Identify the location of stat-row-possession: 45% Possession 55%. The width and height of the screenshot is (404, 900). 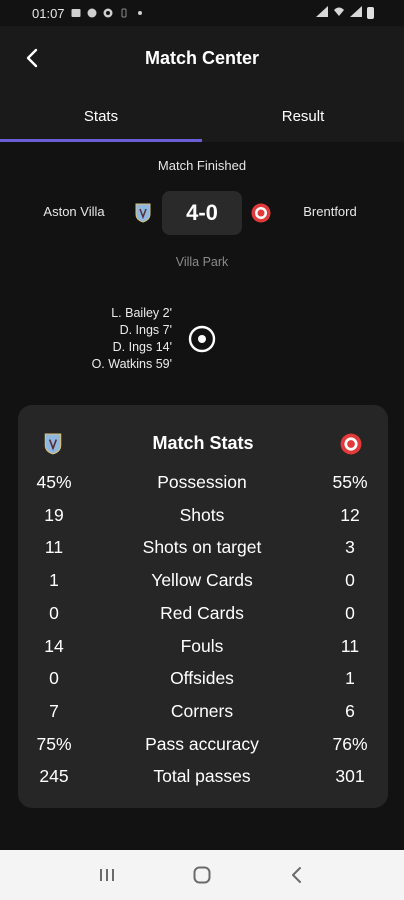
(203, 481).